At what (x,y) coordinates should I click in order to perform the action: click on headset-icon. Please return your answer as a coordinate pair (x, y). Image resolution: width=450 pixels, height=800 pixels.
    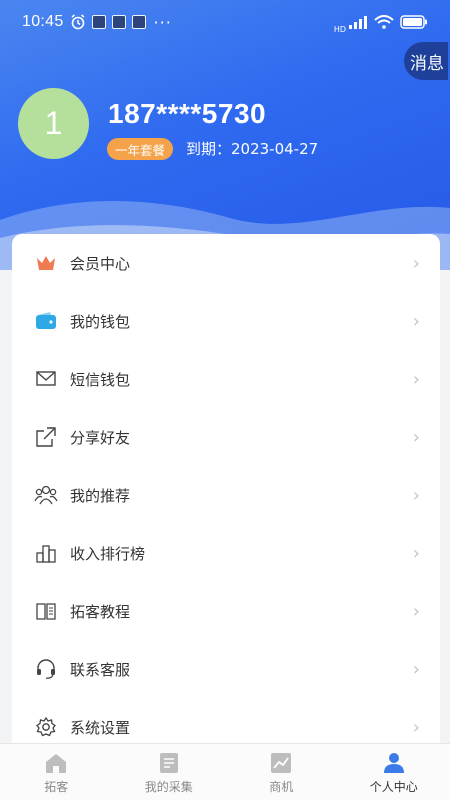
    Looking at the image, I should click on (46, 669).